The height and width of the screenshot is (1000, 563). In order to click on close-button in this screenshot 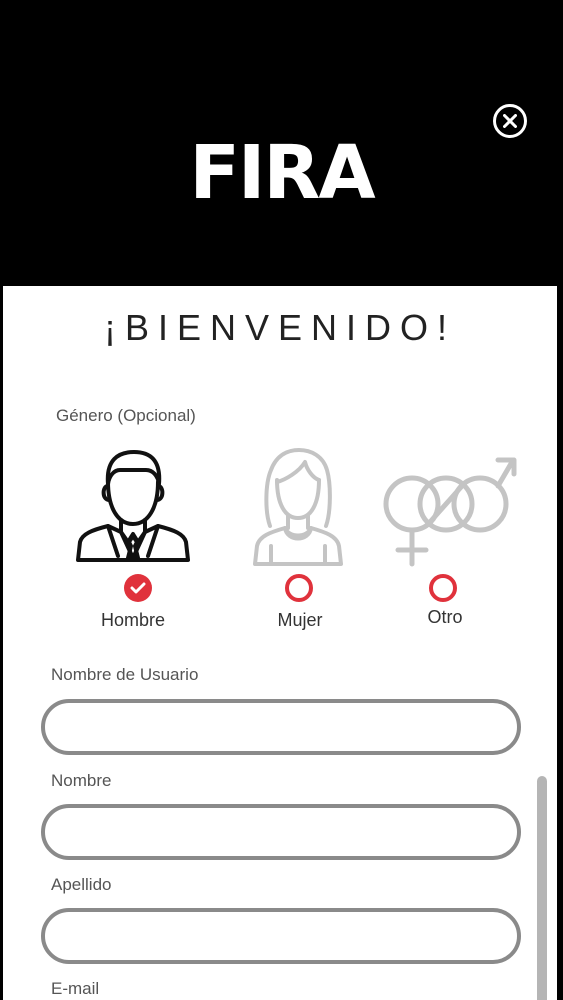, I will do `click(510, 121)`.